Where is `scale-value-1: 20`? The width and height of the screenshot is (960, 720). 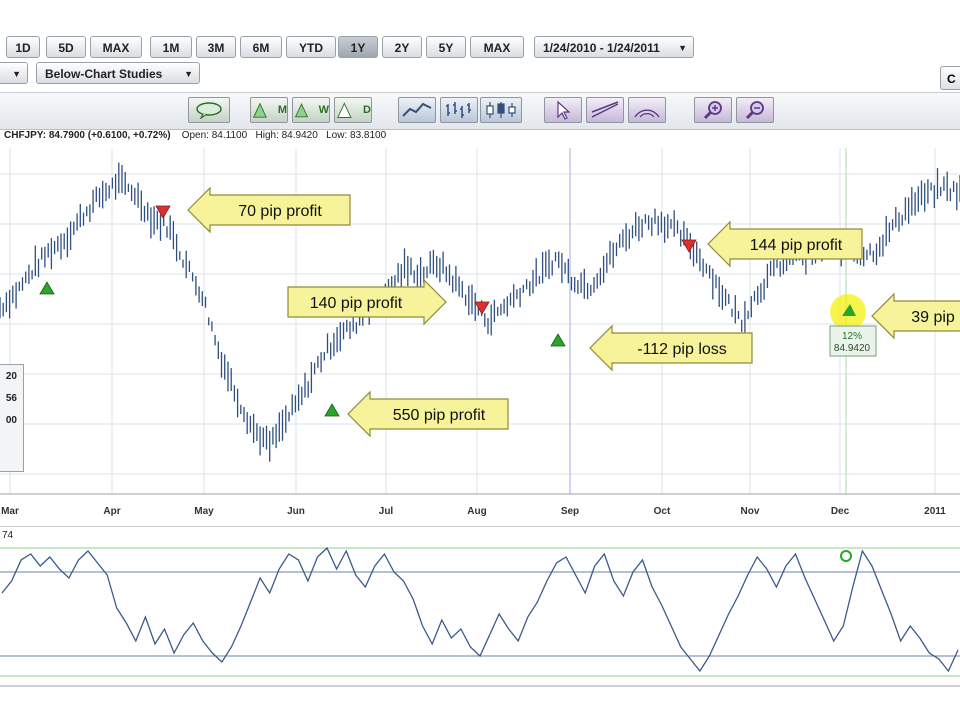 scale-value-1: 20 is located at coordinates (11, 376).